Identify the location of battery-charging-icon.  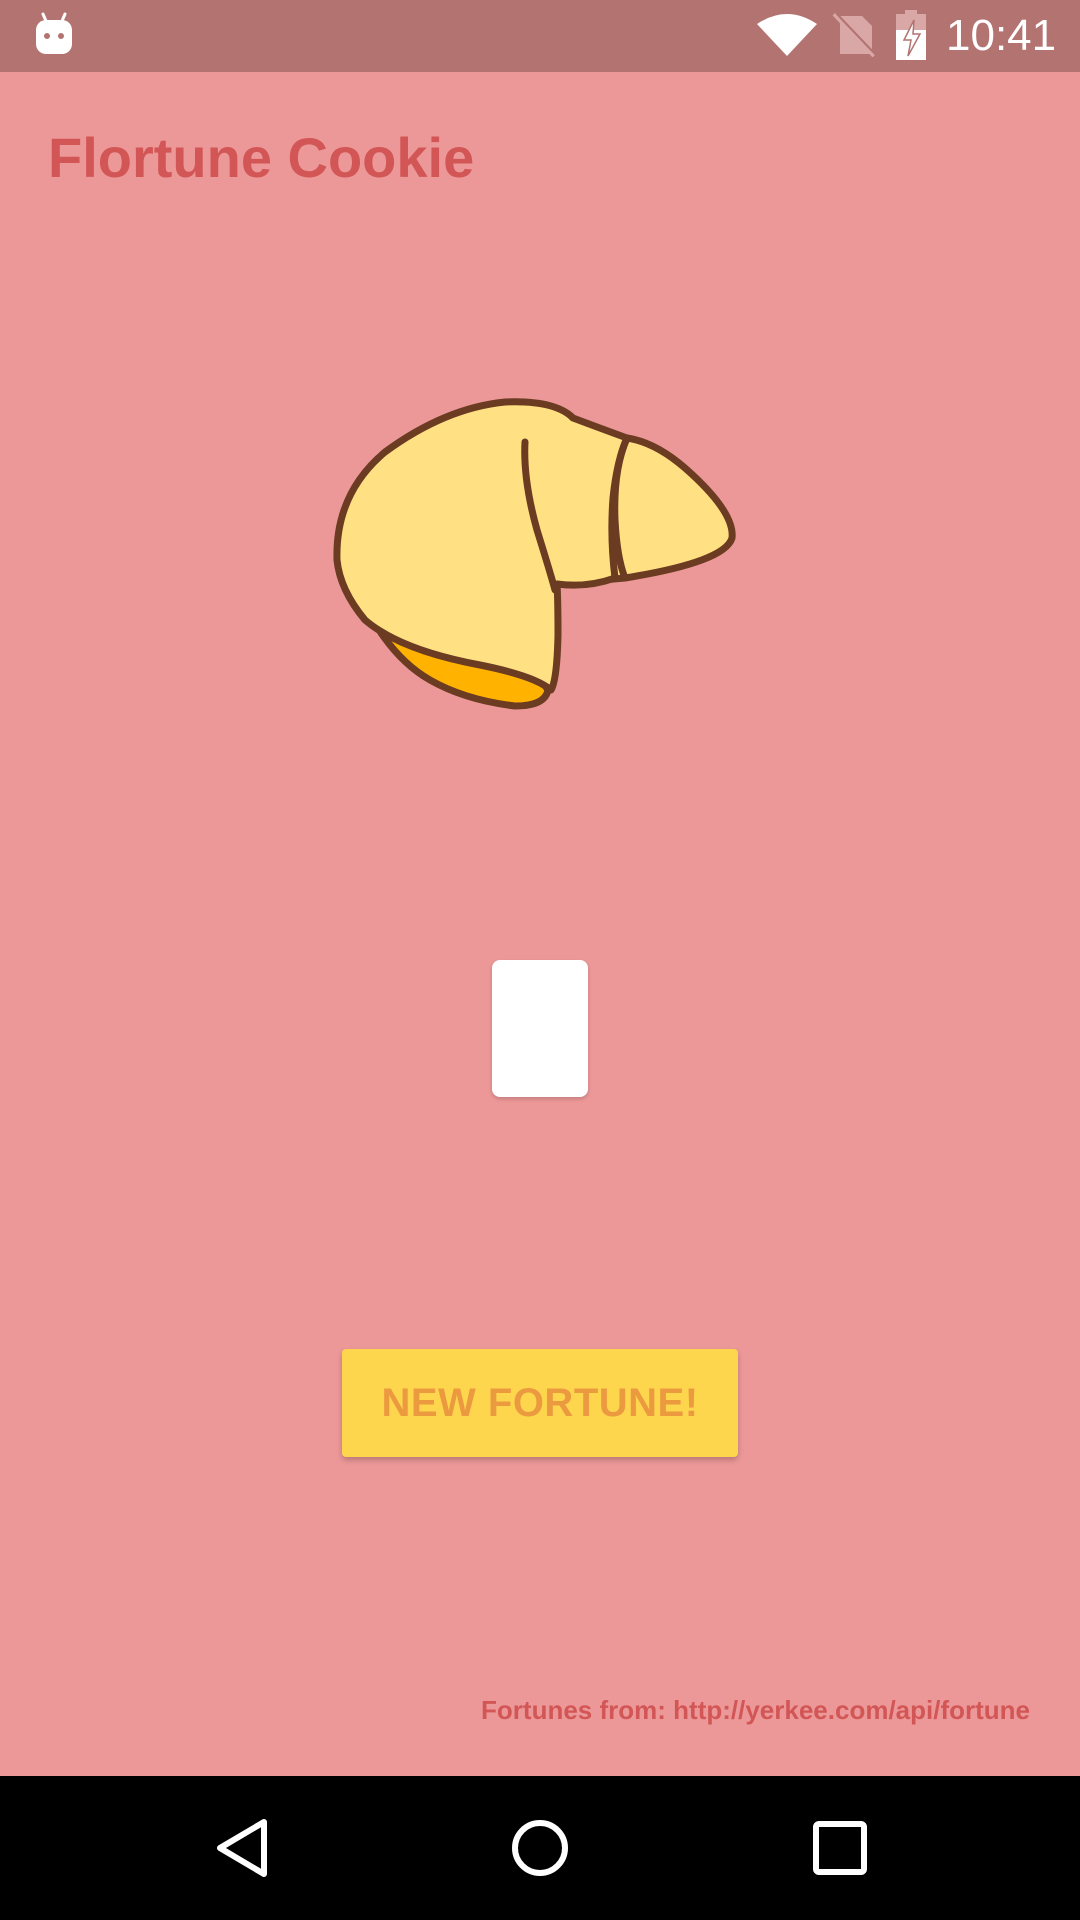
(911, 35).